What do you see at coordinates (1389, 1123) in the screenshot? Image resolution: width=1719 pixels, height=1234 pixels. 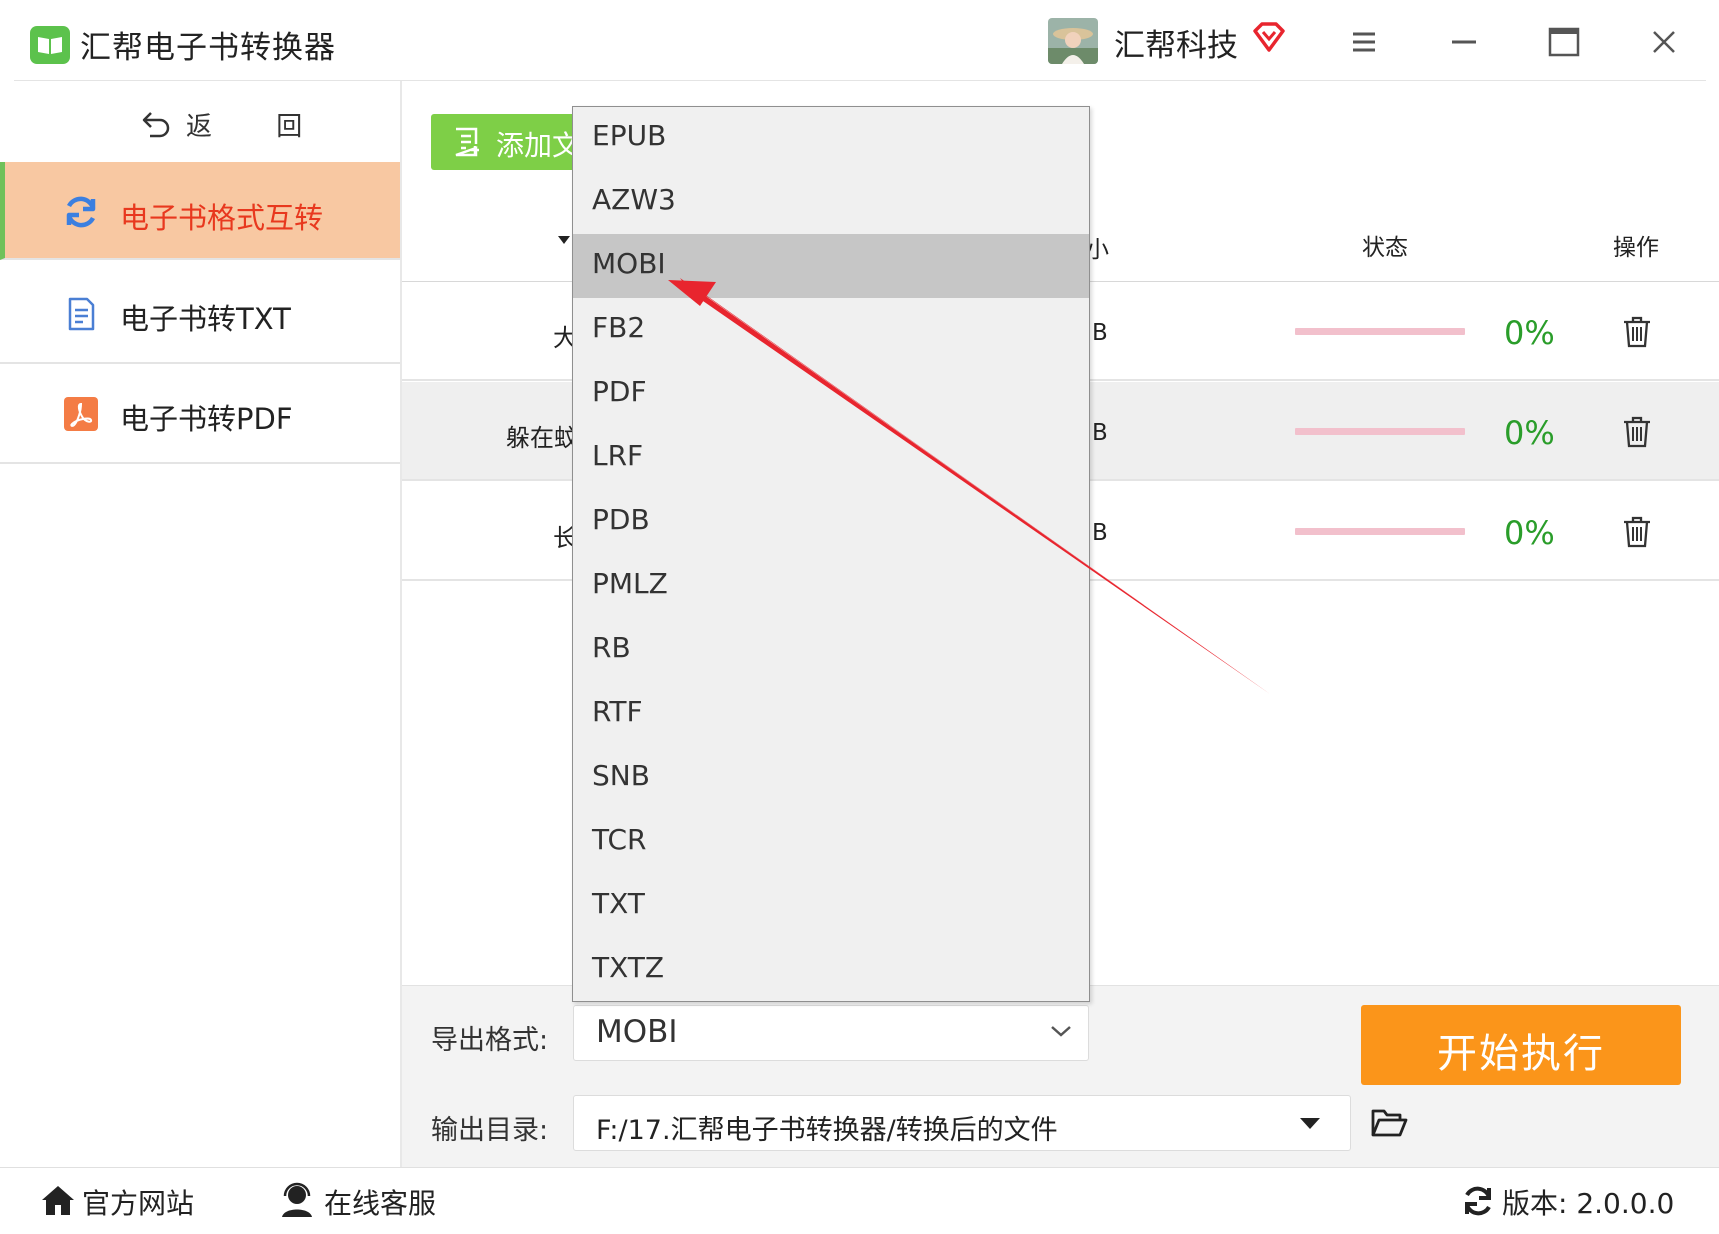 I see `folder-open-icon` at bounding box center [1389, 1123].